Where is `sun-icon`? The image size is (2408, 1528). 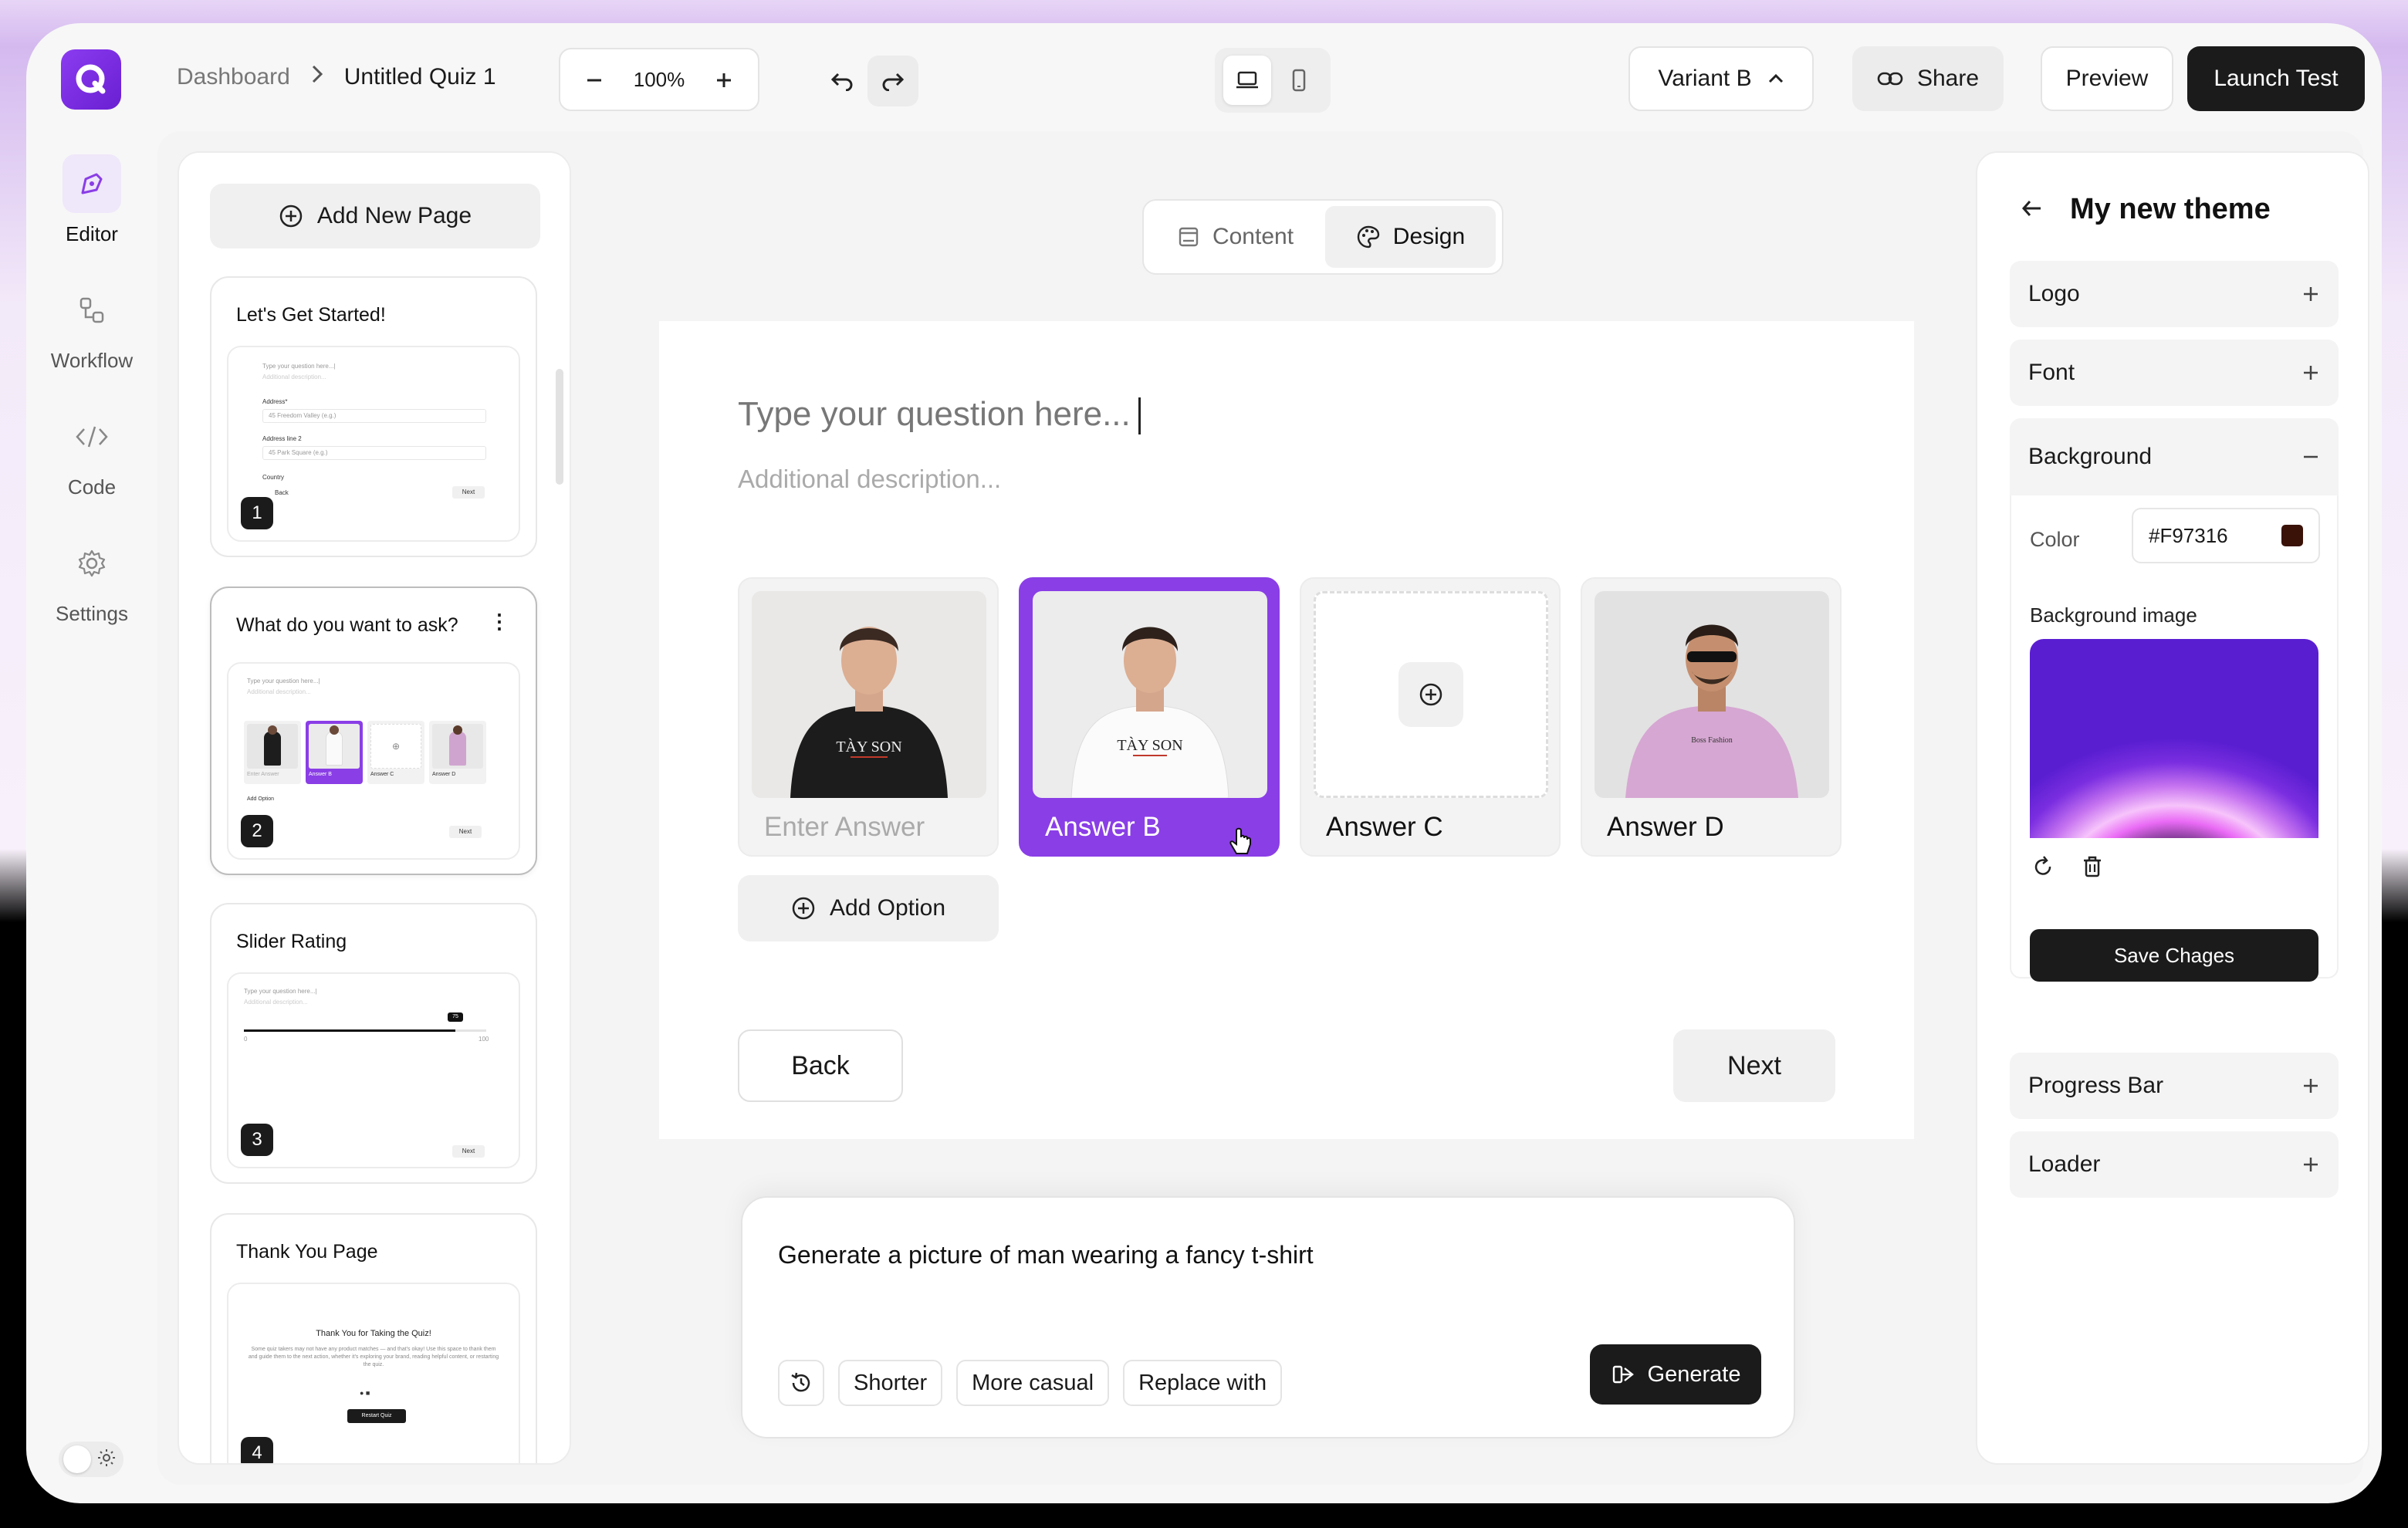
sun-icon is located at coordinates (106, 1460).